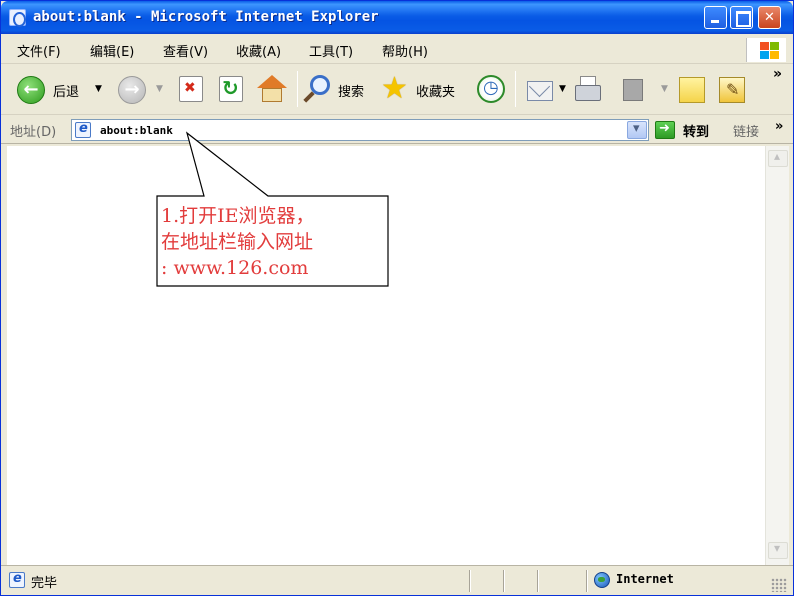 Image resolution: width=794 pixels, height=596 pixels. I want to click on address-label: 地址(D), so click(33, 132).